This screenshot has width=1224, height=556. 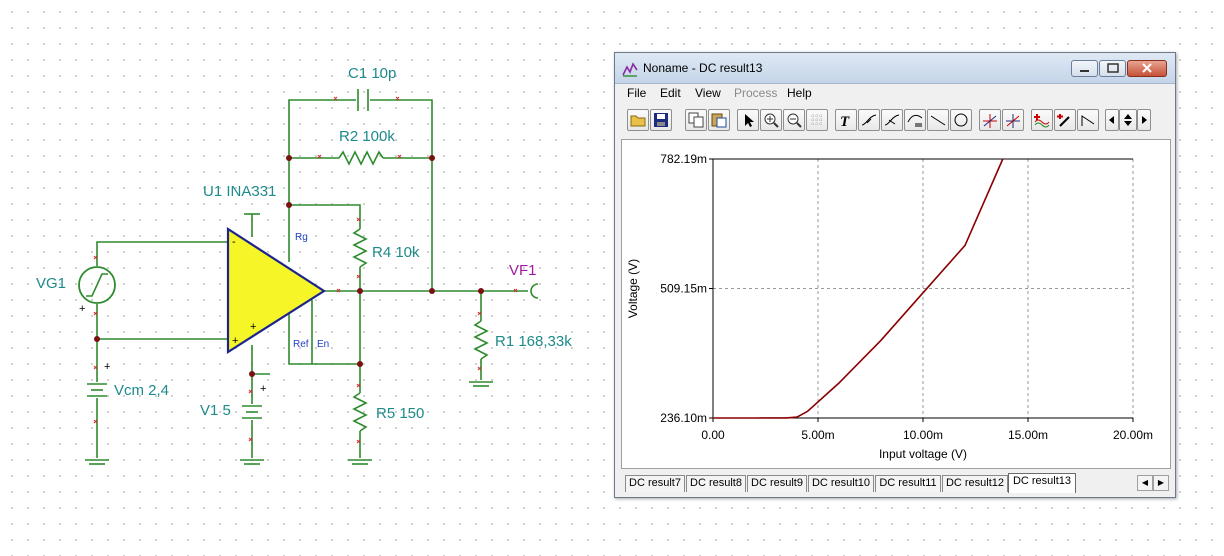 I want to click on copy-icon, so click(x=696, y=120).